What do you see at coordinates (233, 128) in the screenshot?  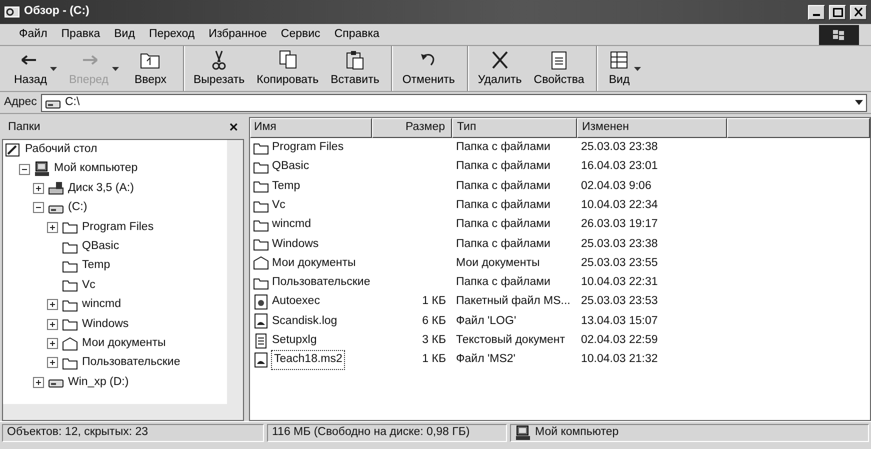 I see `close-button: ×` at bounding box center [233, 128].